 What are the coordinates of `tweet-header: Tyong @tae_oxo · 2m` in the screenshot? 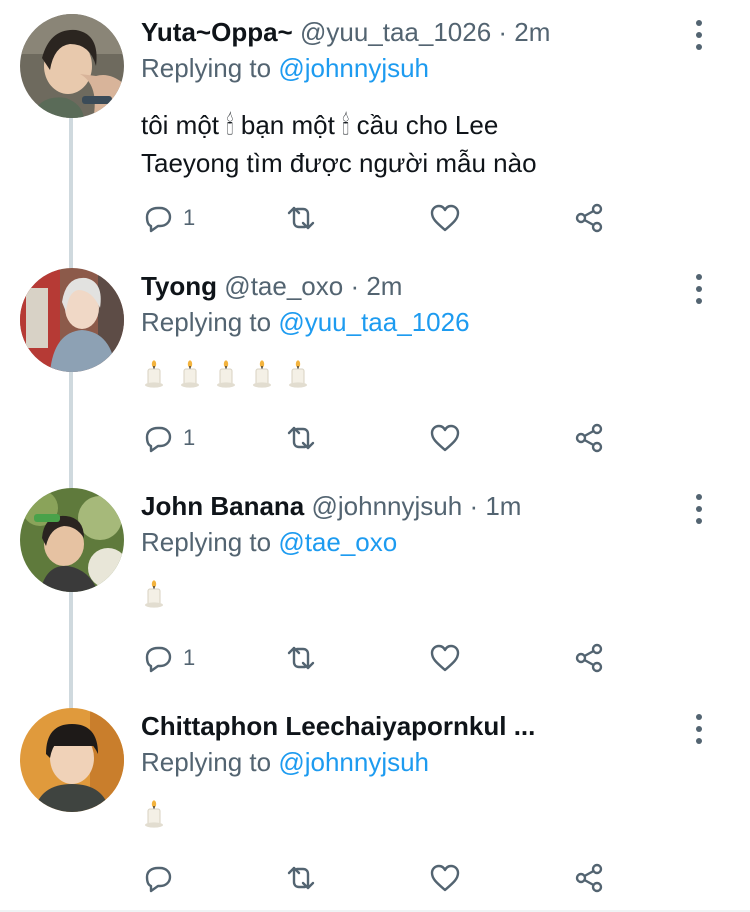 It's located at (415, 286).